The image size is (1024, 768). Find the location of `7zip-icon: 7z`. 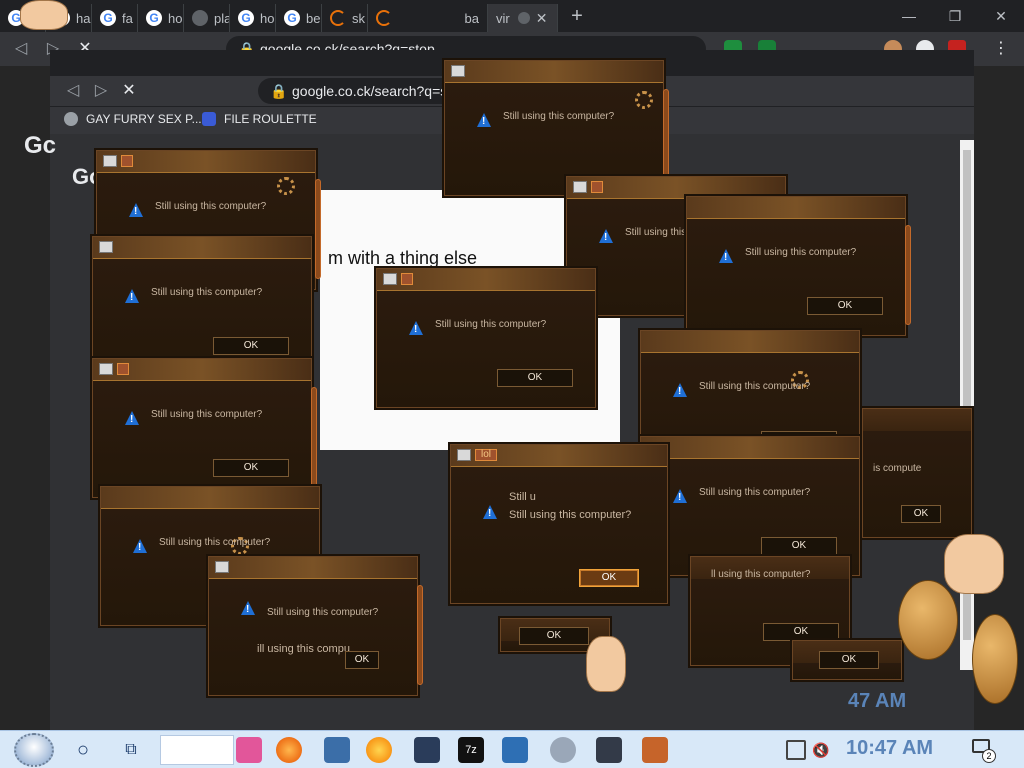

7zip-icon: 7z is located at coordinates (471, 750).